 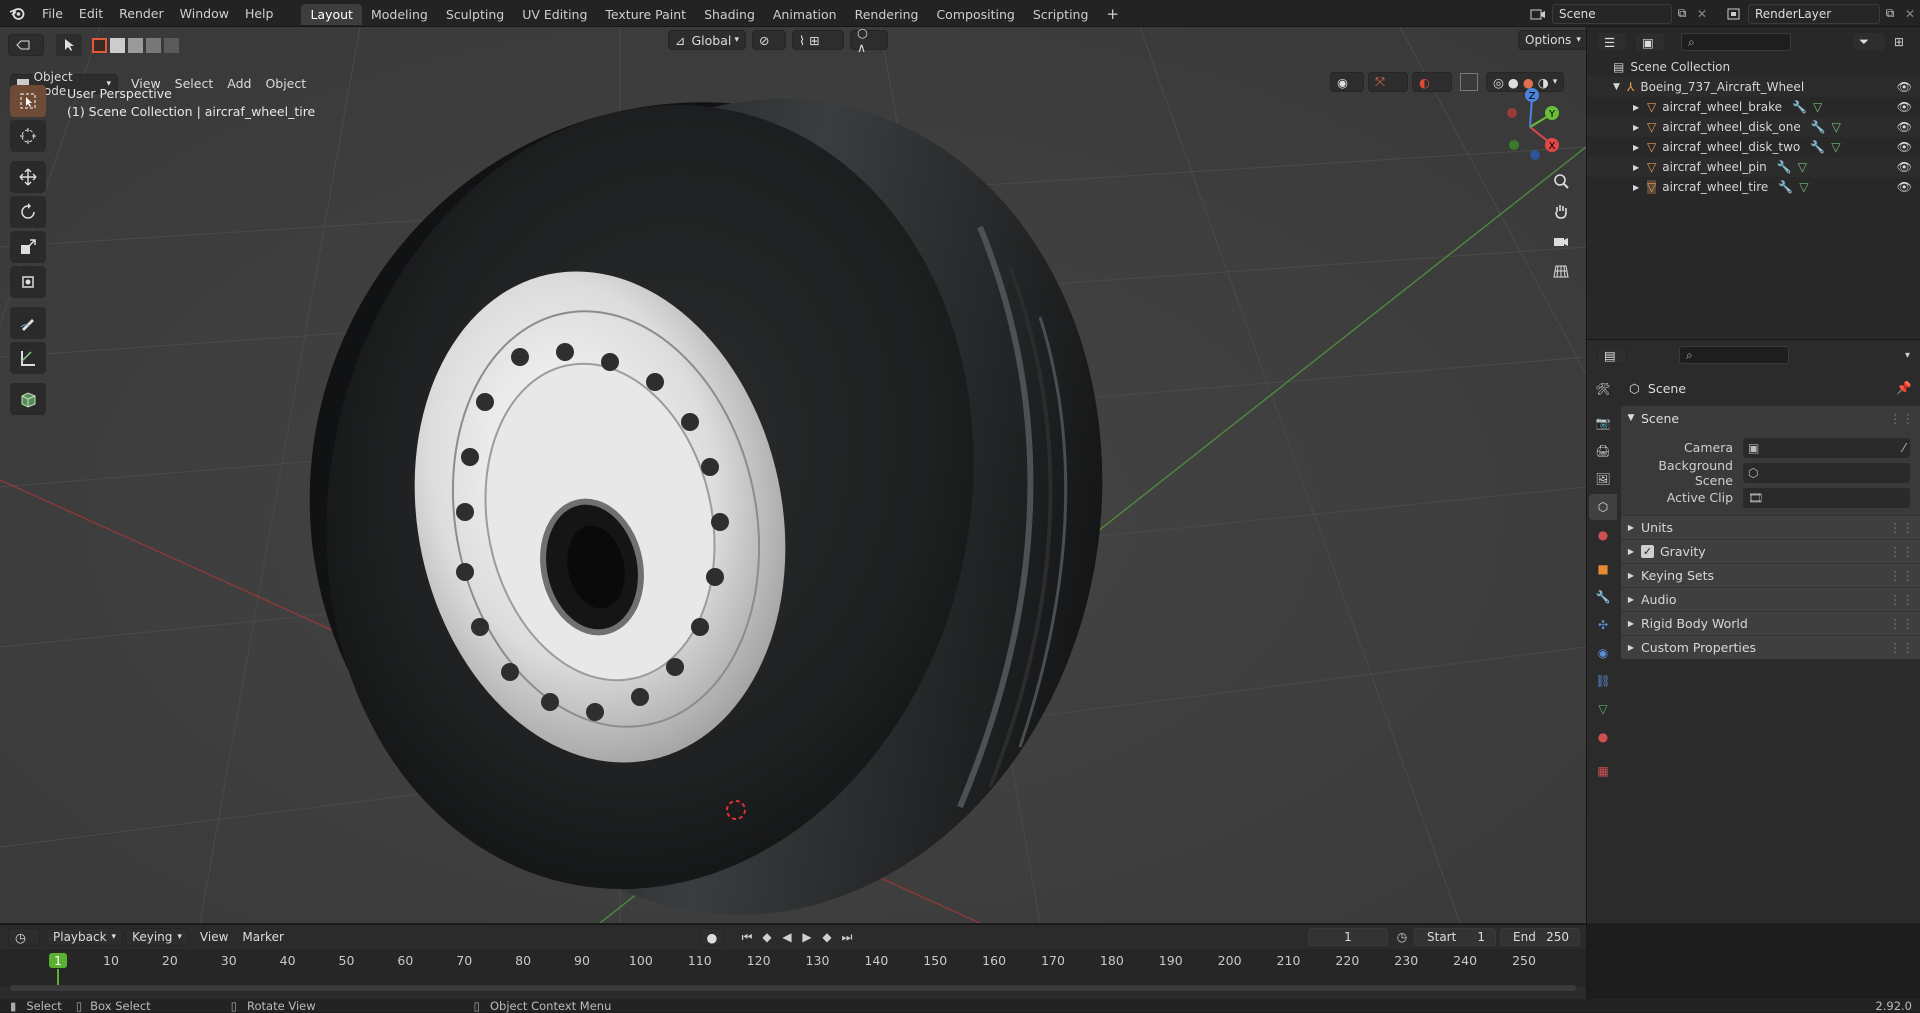 What do you see at coordinates (28, 323) in the screenshot?
I see `annotate-tool-button` at bounding box center [28, 323].